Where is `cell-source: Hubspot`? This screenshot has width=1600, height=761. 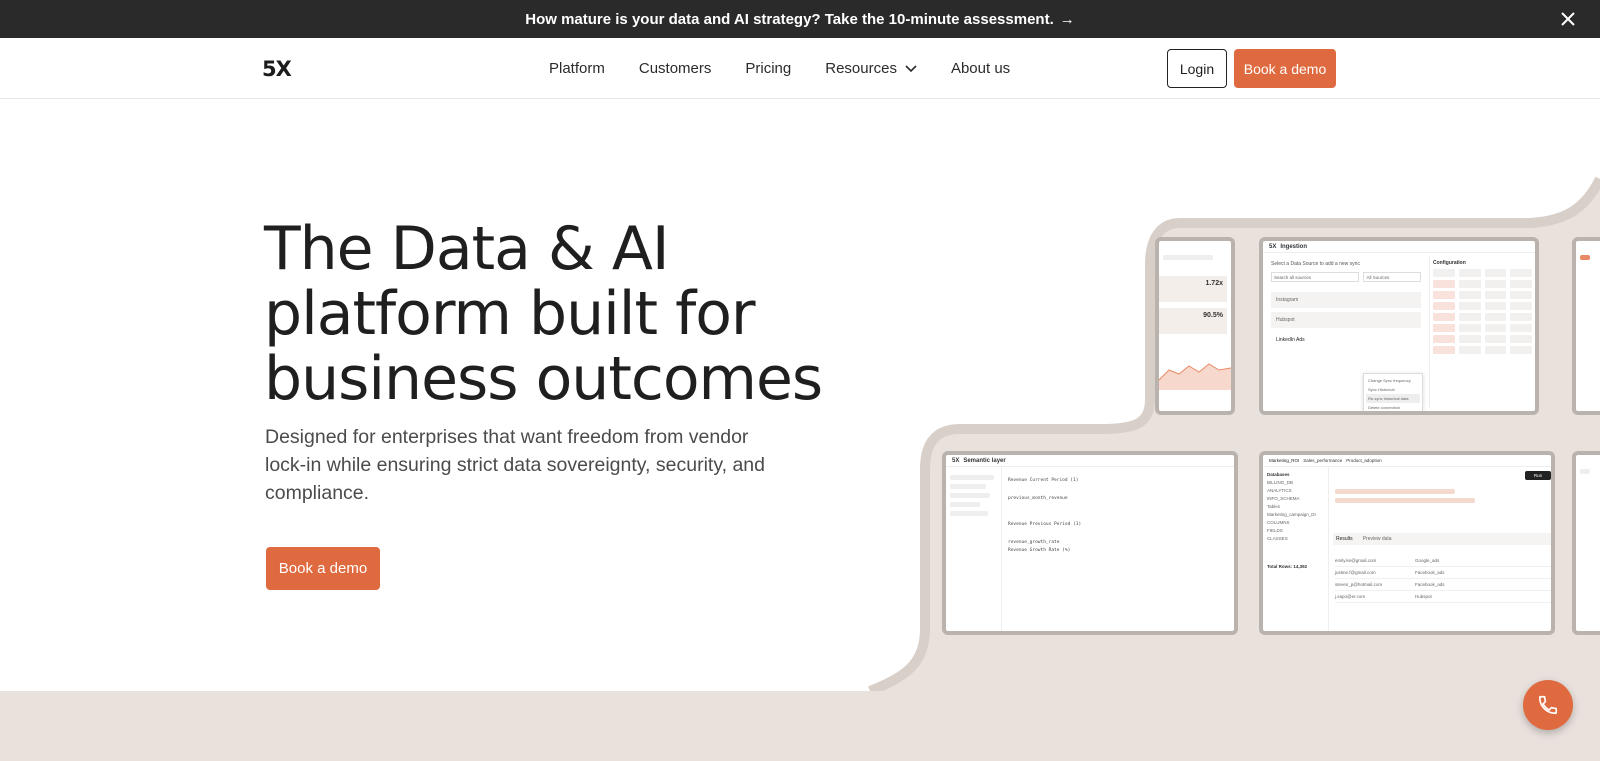 cell-source: Hubspot is located at coordinates (1423, 596).